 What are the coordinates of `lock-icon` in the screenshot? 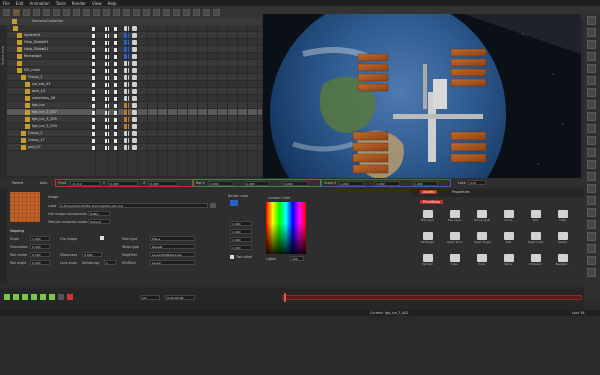 It's located at (591, 260).